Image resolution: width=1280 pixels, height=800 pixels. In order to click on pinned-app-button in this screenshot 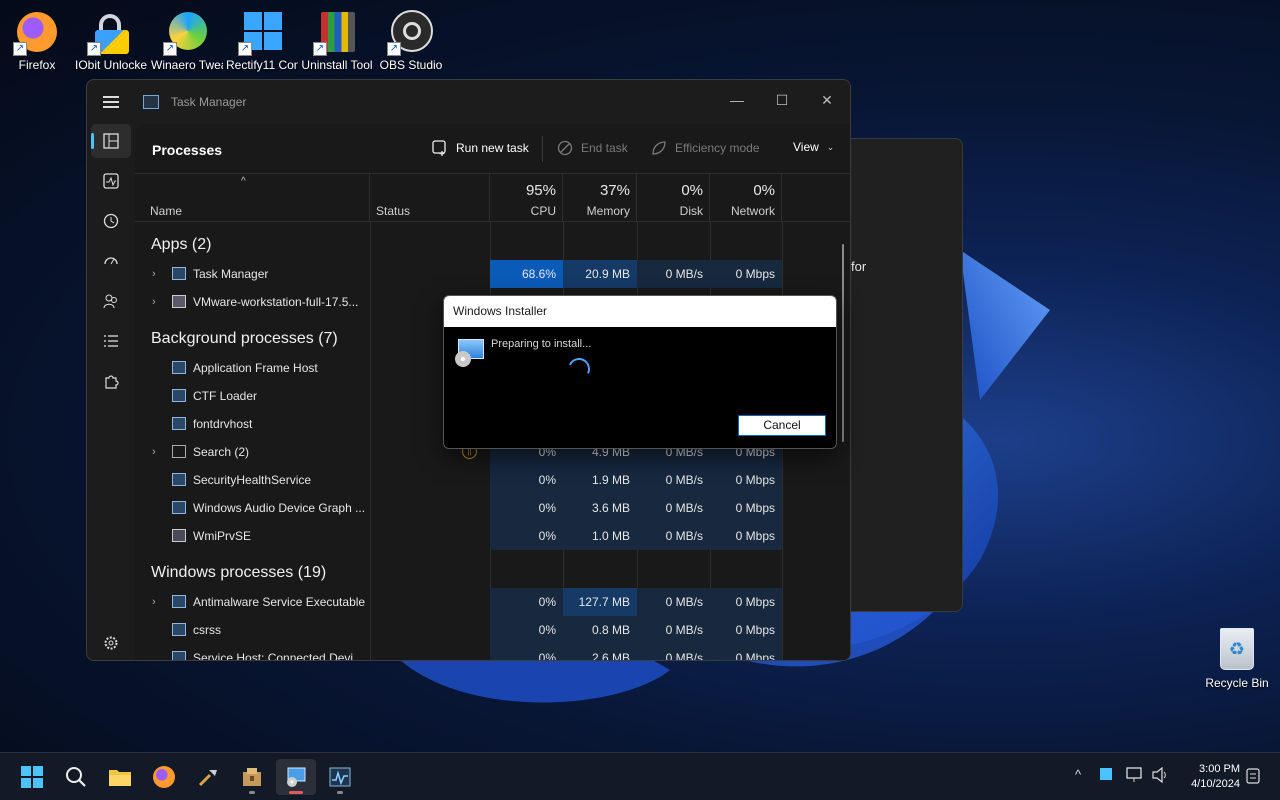, I will do `click(208, 777)`.